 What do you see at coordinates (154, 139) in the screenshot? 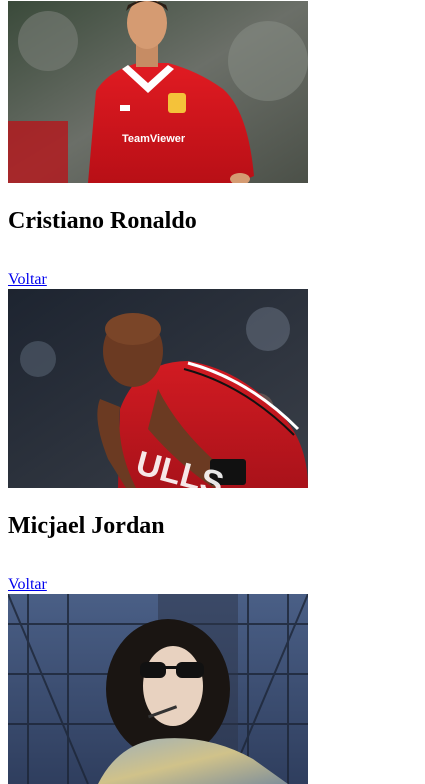
I see `jersey-sponsor-text: TeamViewer` at bounding box center [154, 139].